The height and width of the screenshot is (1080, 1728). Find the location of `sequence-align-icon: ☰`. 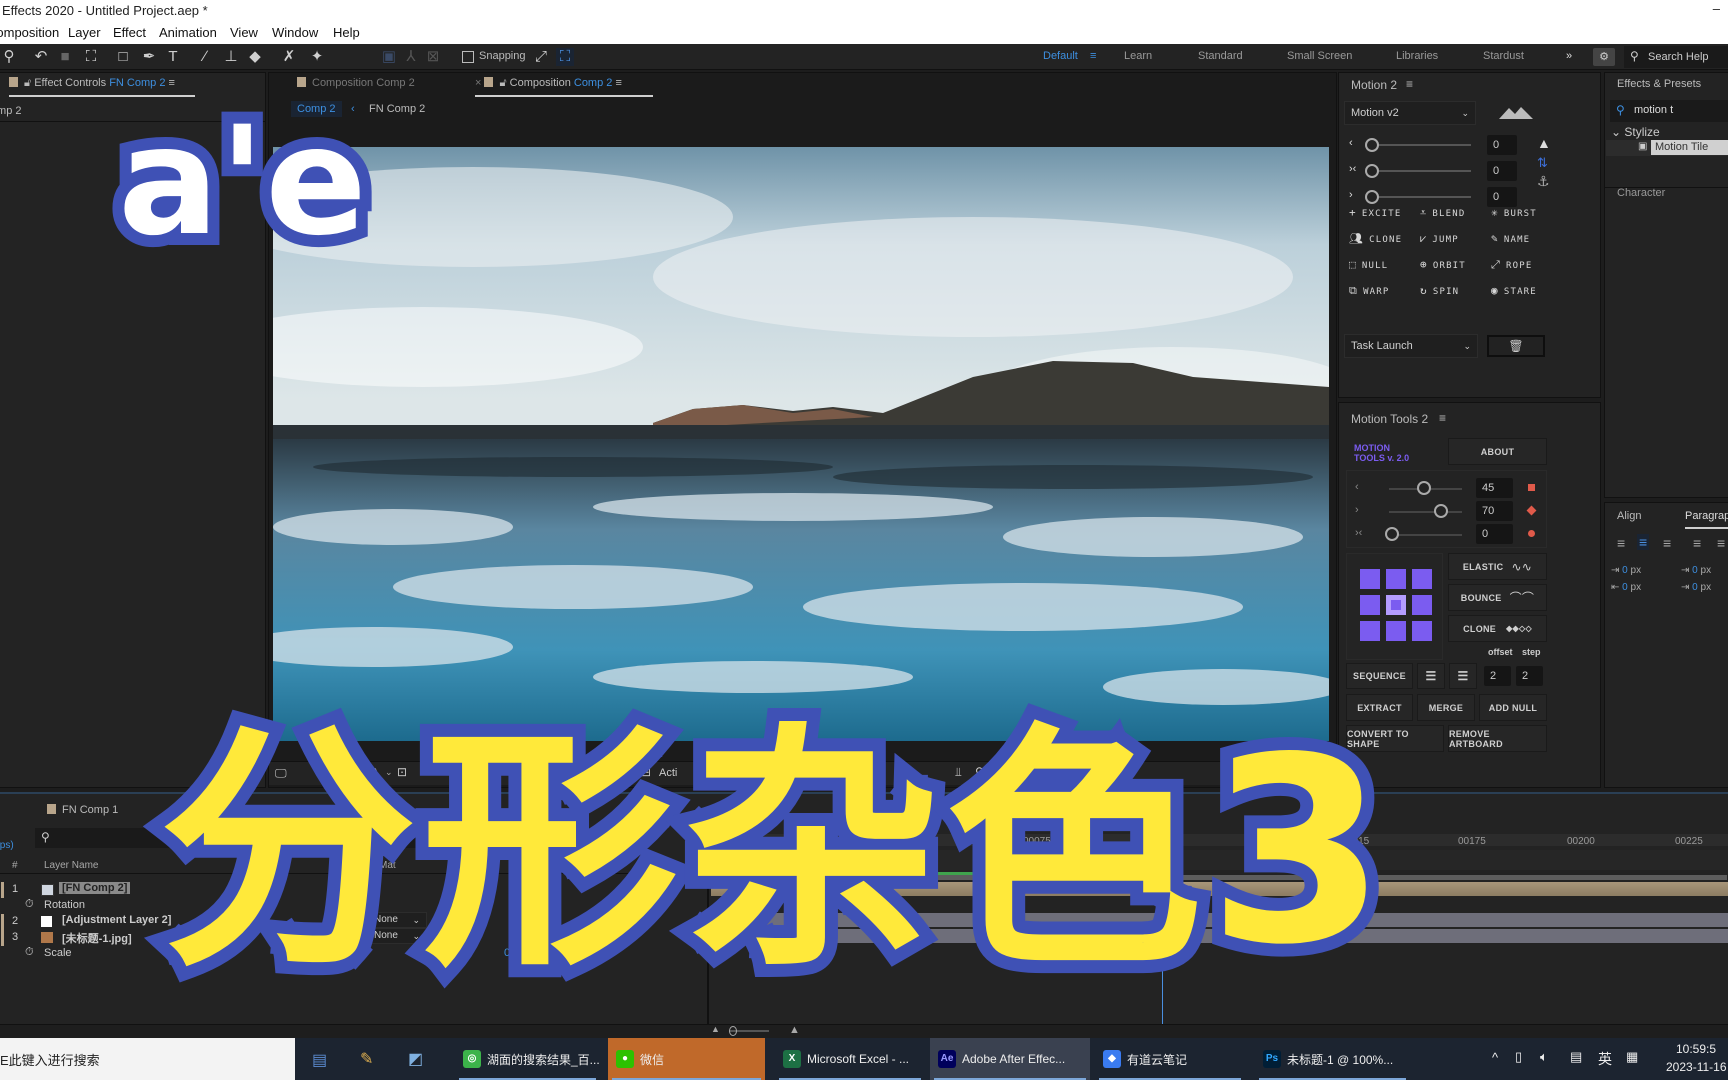

sequence-align-icon: ☰ is located at coordinates (1463, 676).